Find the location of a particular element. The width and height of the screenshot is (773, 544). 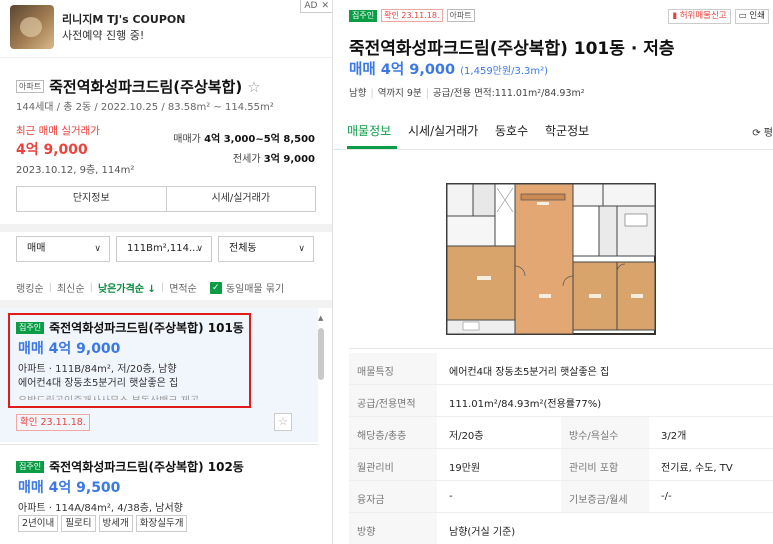

ad-badge: AD ✕ is located at coordinates (316, 6).